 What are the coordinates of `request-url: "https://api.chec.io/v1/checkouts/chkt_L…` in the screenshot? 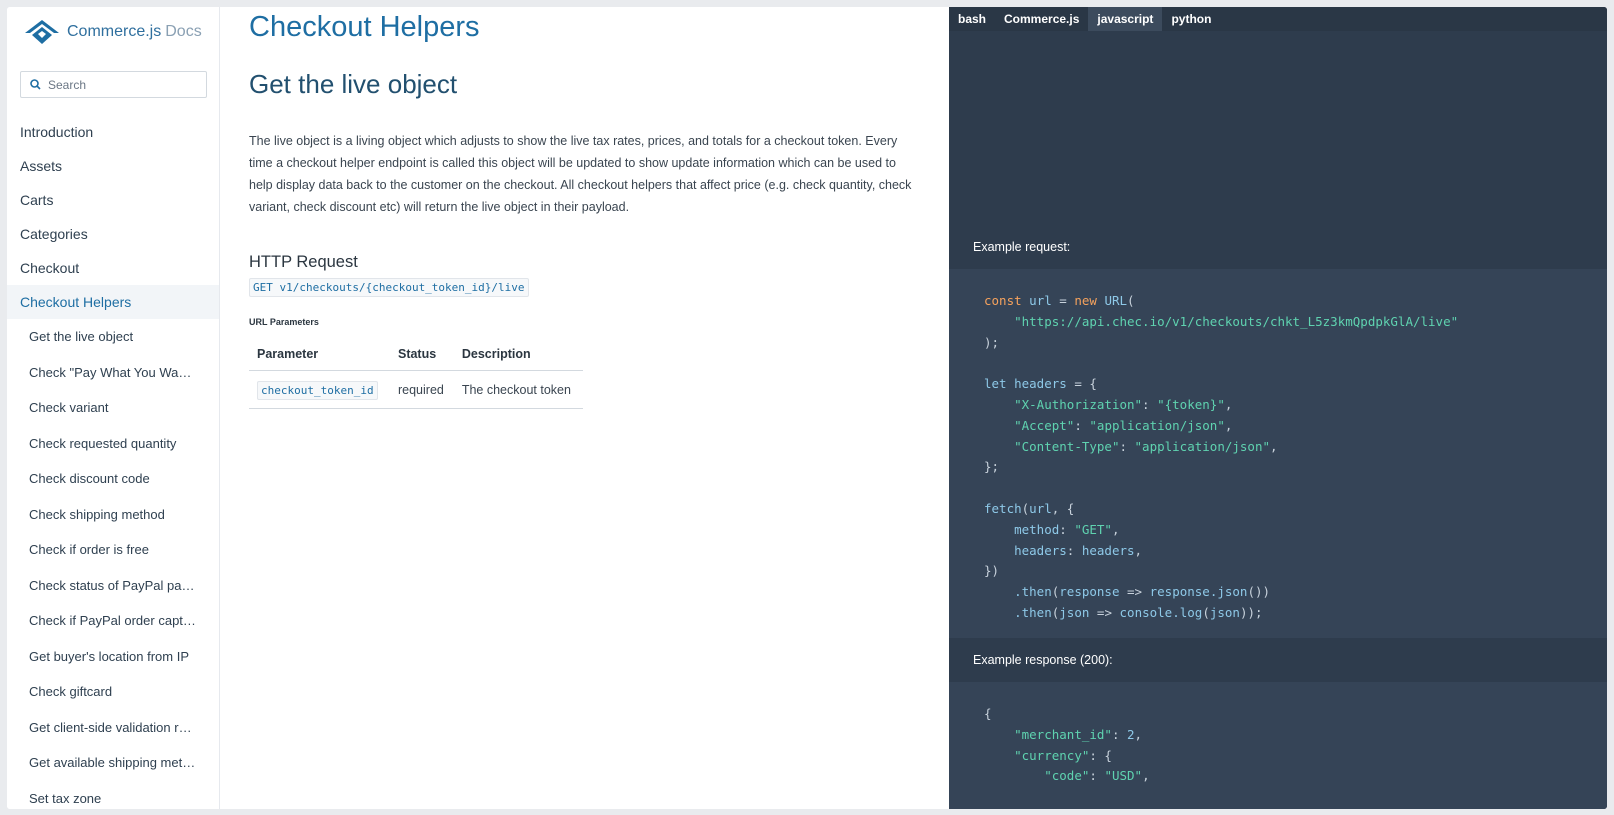 It's located at (1236, 321).